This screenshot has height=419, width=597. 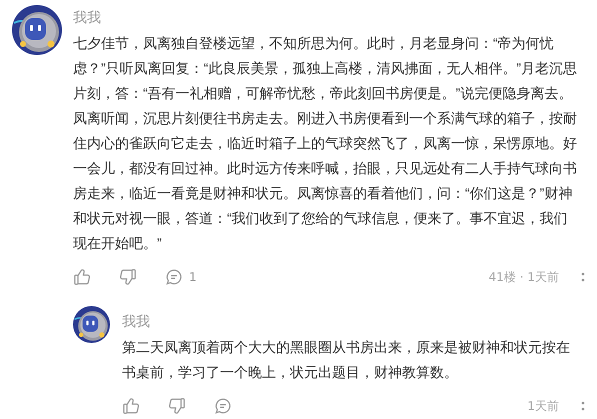 I want to click on reply-button: 1, so click(x=181, y=277).